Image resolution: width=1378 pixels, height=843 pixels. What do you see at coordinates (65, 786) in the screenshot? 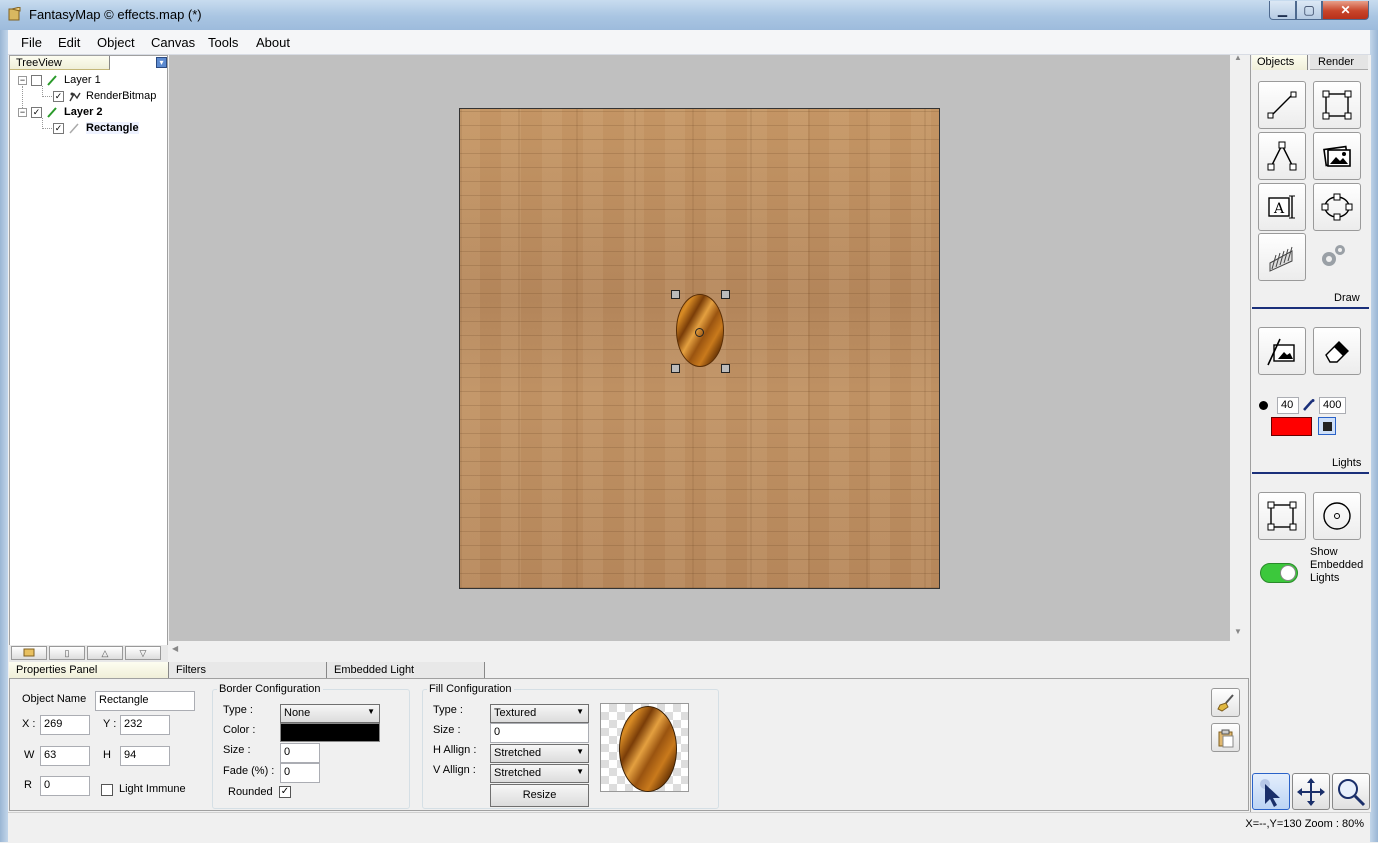
I see `rotation-input: 0` at bounding box center [65, 786].